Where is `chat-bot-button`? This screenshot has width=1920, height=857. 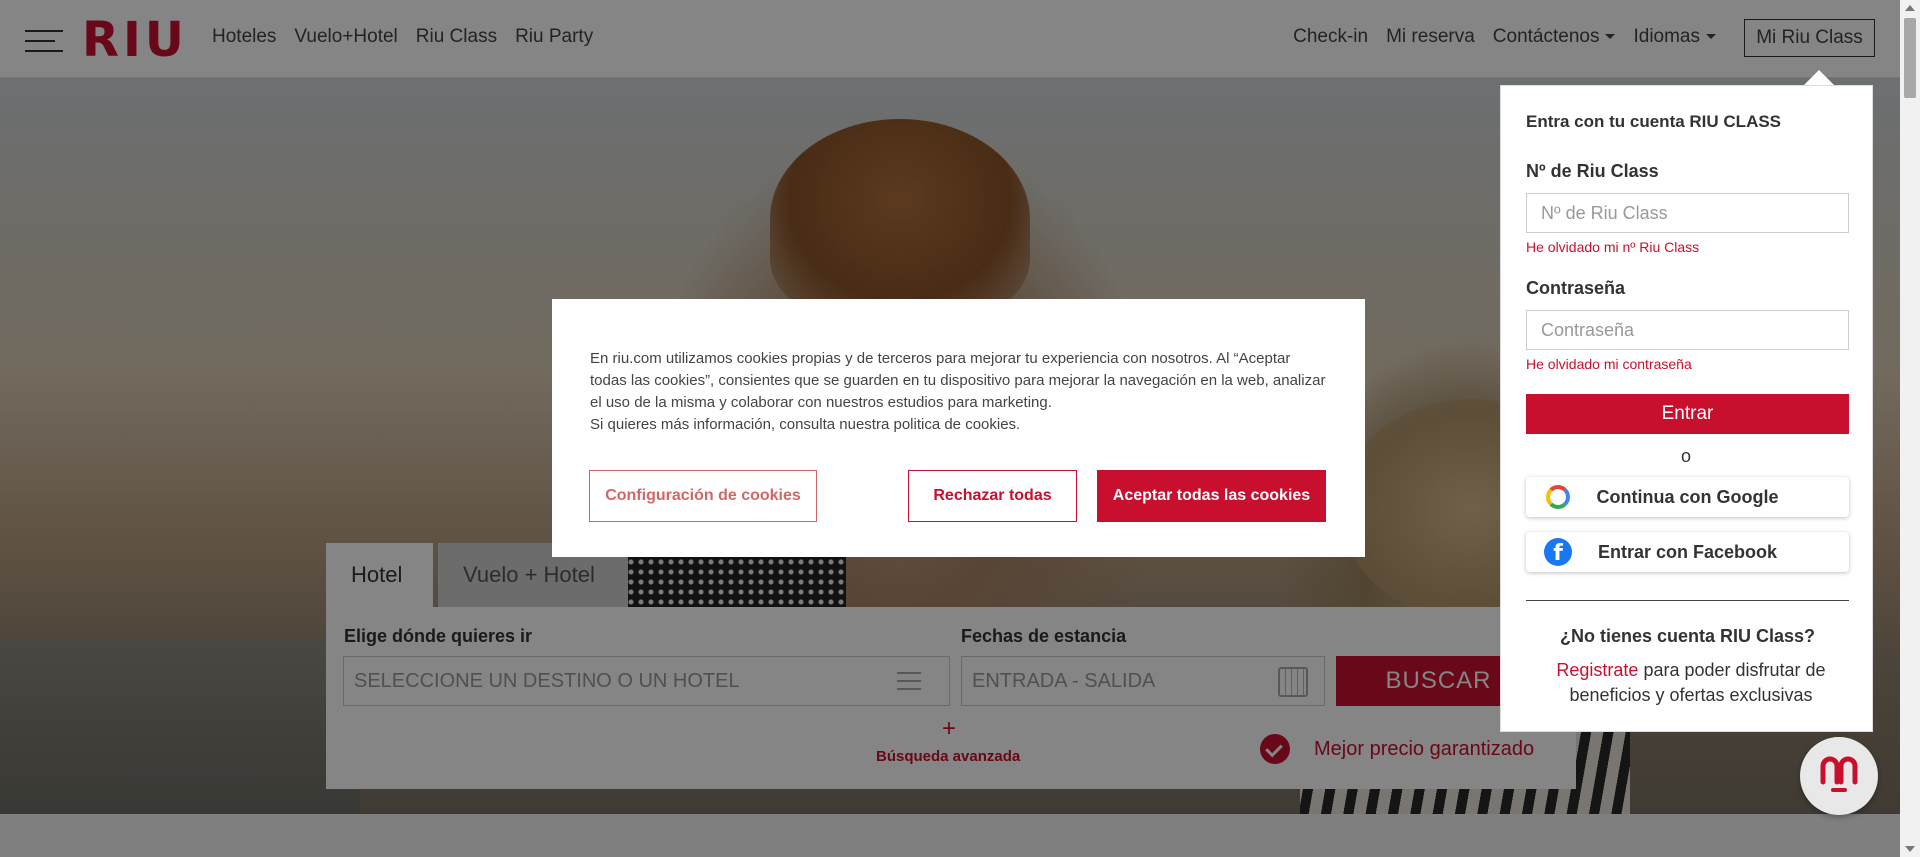
chat-bot-button is located at coordinates (1839, 776).